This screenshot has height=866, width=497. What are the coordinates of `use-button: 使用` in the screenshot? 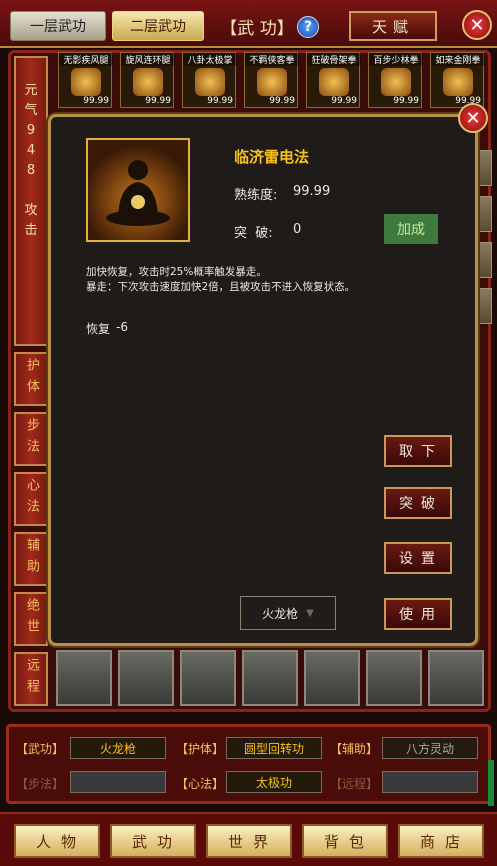 It's located at (418, 614).